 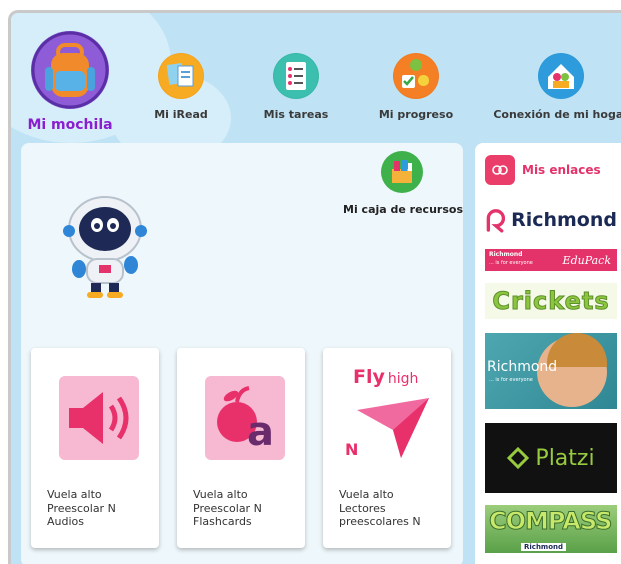 I want to click on nav-mi-mochila: Mi mochila, so click(x=70, y=86).